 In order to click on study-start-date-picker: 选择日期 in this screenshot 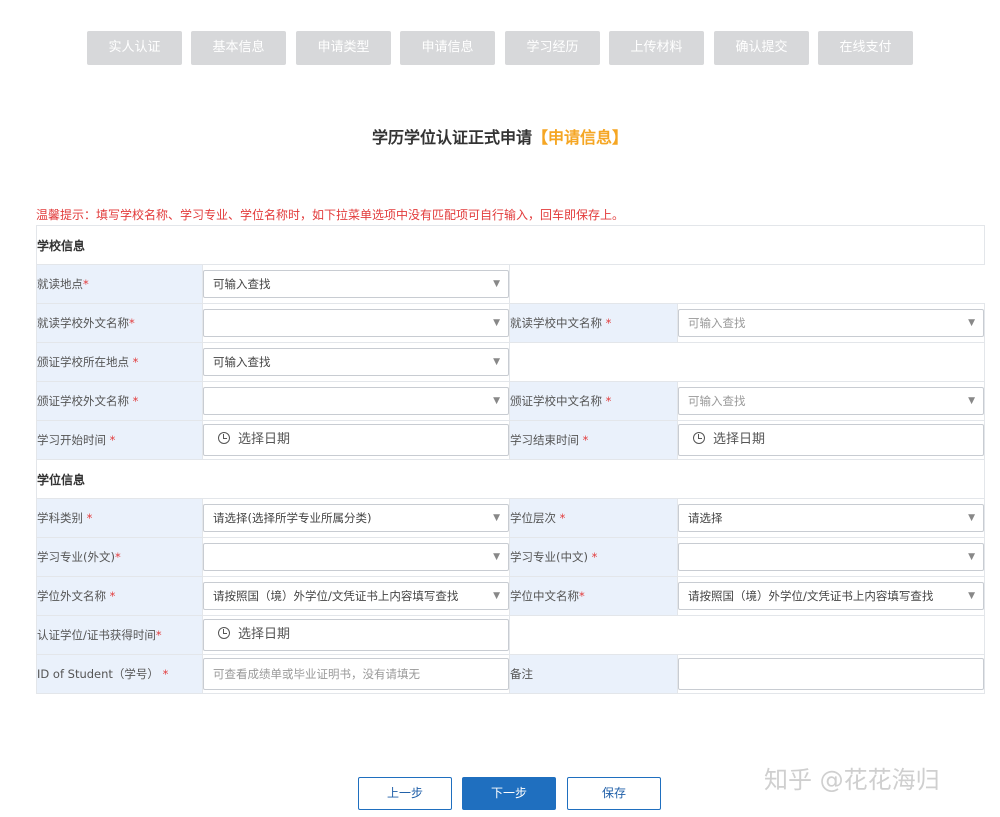, I will do `click(356, 440)`.